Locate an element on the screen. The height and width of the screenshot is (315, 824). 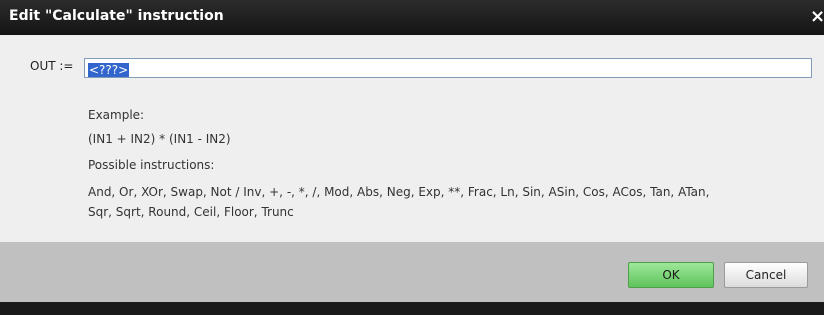
ok-button: OK is located at coordinates (671, 275).